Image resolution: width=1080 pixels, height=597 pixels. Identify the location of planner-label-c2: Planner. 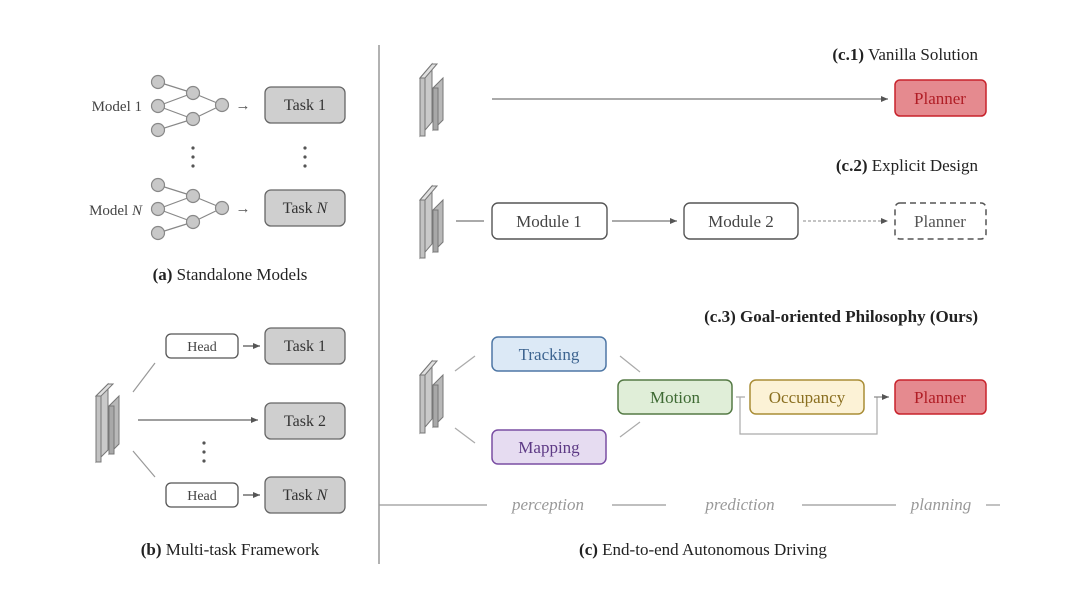
(940, 221).